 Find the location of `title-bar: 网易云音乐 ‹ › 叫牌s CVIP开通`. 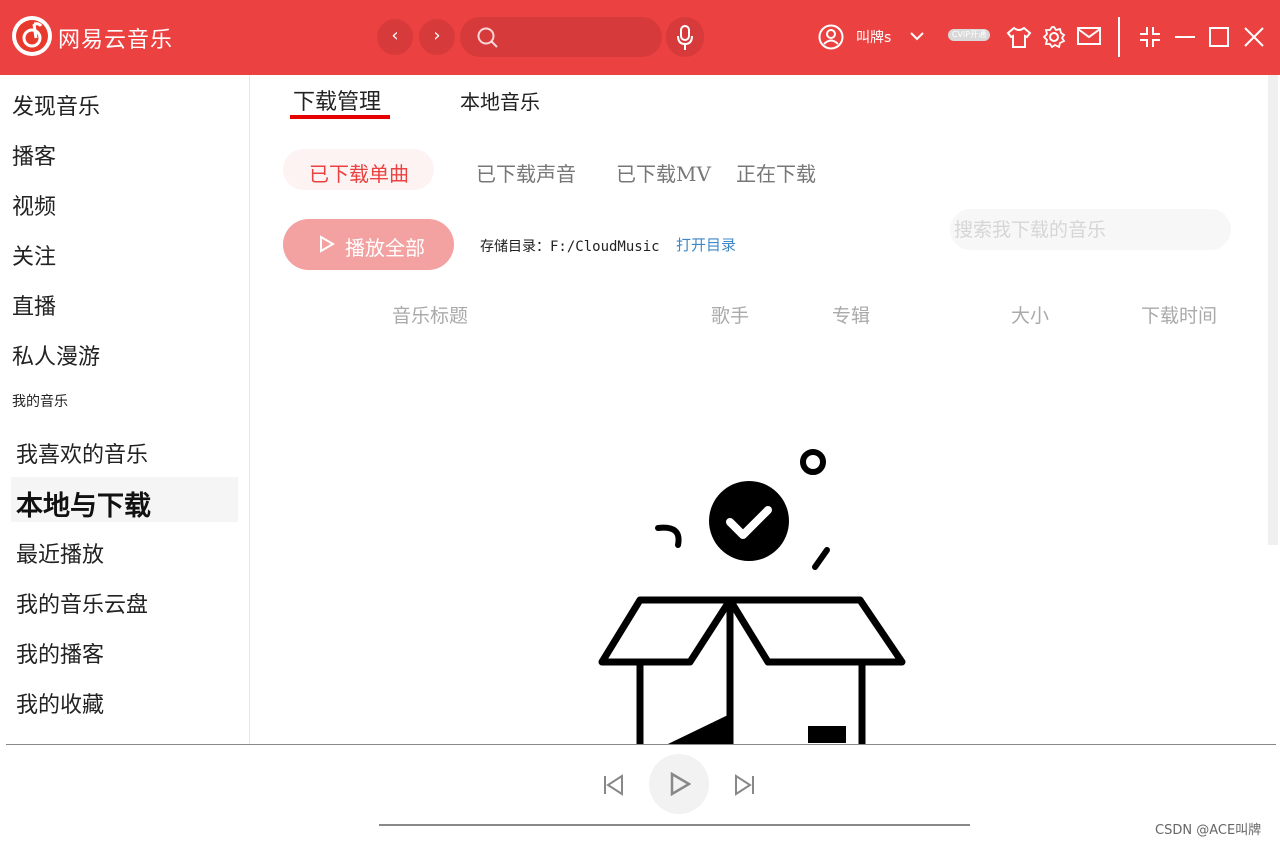

title-bar: 网易云音乐 ‹ › 叫牌s CVIP开通 is located at coordinates (640, 37).